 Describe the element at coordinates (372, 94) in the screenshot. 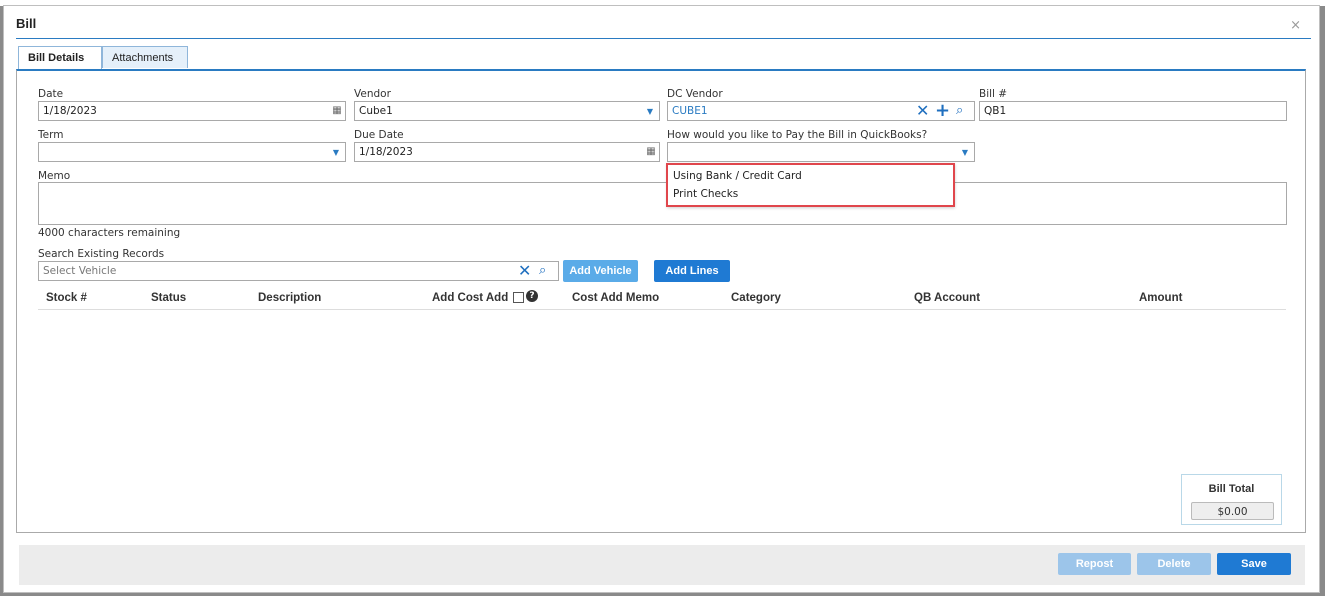

I see `vendor-label: Vendor` at that location.